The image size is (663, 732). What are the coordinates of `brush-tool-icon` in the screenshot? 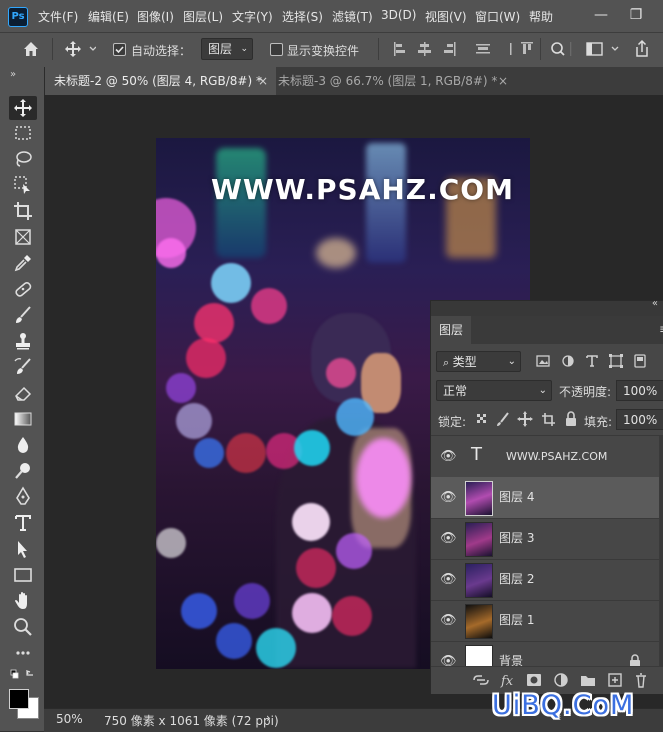 It's located at (23, 315).